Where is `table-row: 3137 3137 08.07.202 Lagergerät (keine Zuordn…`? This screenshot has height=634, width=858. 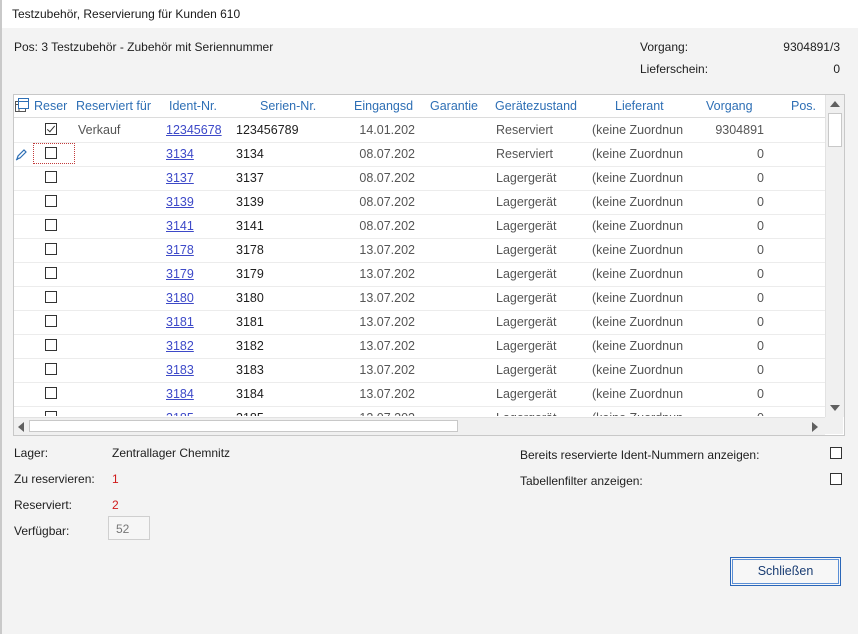 table-row: 3137 3137 08.07.202 Lagergerät (keine Zuordn… is located at coordinates (419, 178).